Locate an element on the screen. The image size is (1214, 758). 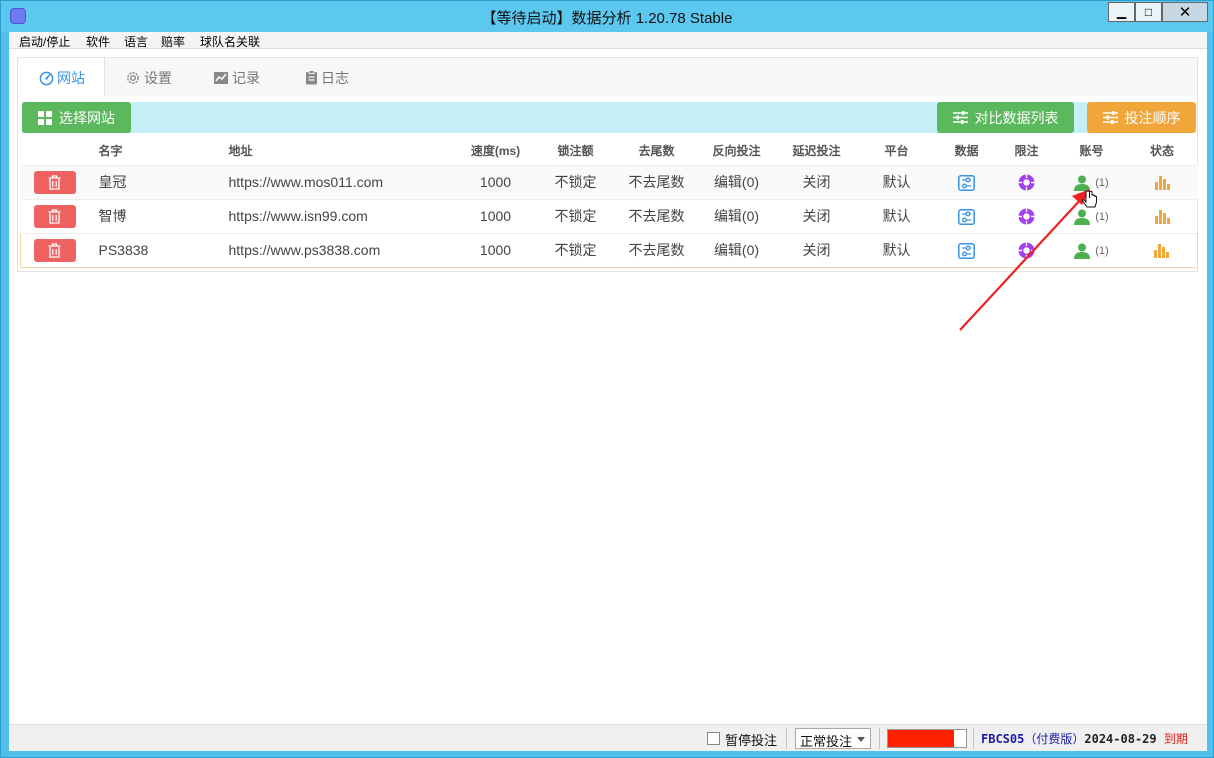
close-button: ✕ is located at coordinates (1185, 12).